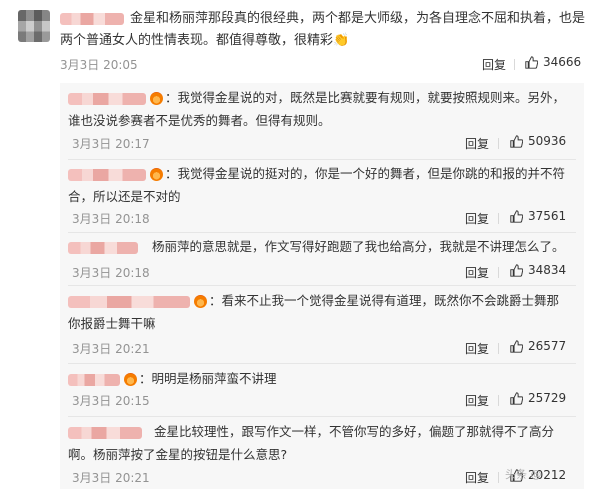  I want to click on main-like-button: 34666, so click(553, 62).